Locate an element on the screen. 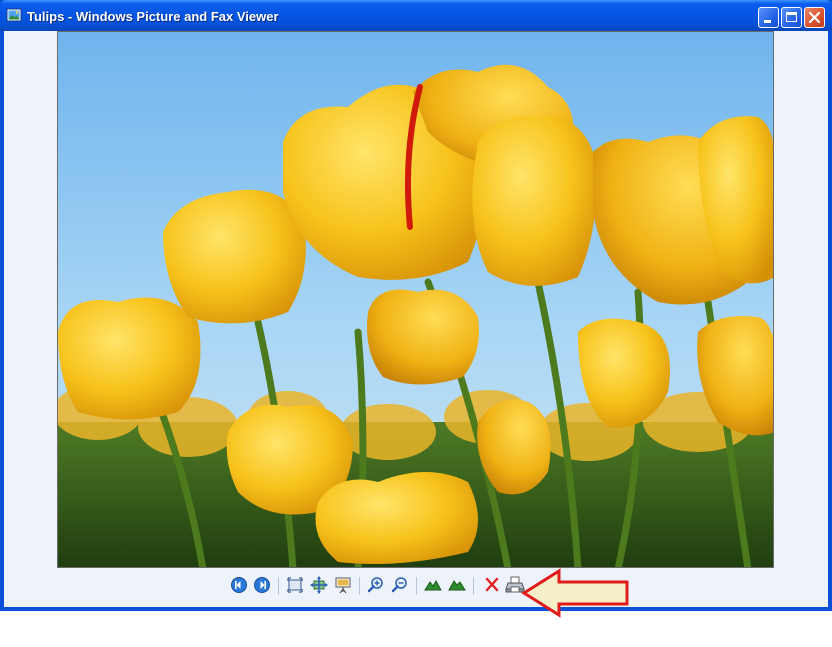 This screenshot has height=647, width=832. actual-size-icon is located at coordinates (319, 585).